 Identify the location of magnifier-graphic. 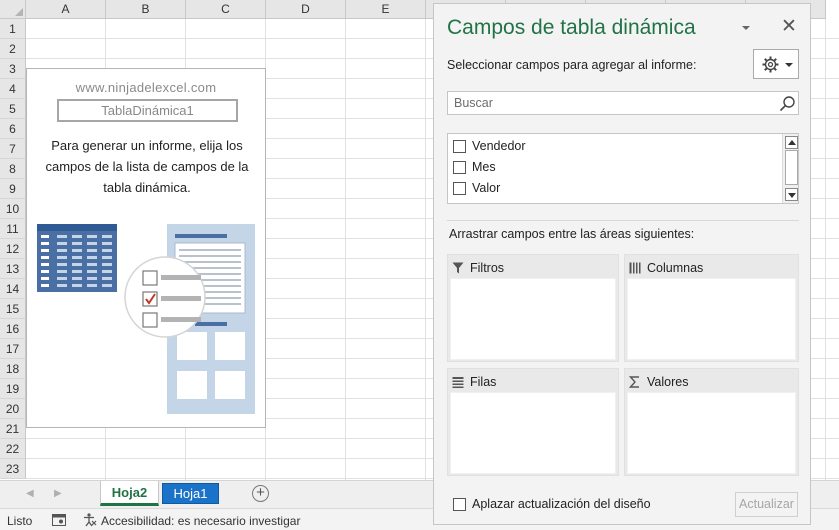
(165, 297).